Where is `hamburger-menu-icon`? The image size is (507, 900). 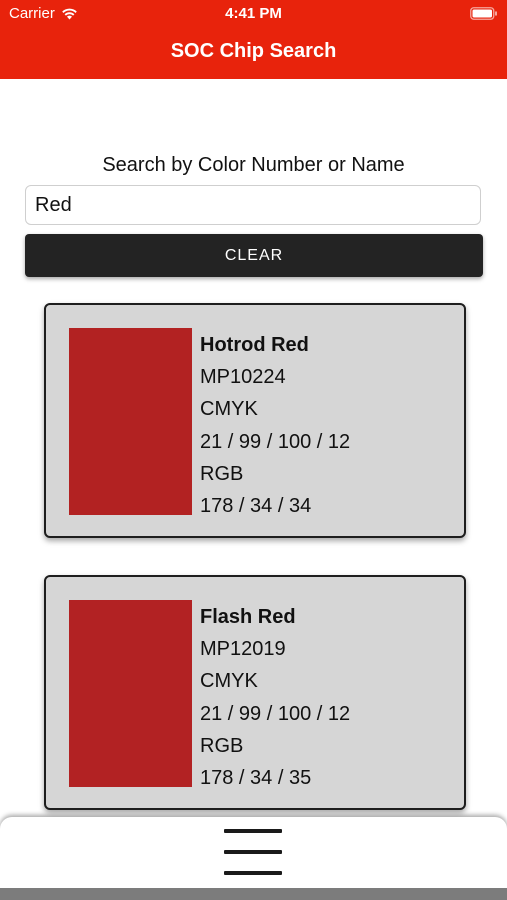 hamburger-menu-icon is located at coordinates (253, 853).